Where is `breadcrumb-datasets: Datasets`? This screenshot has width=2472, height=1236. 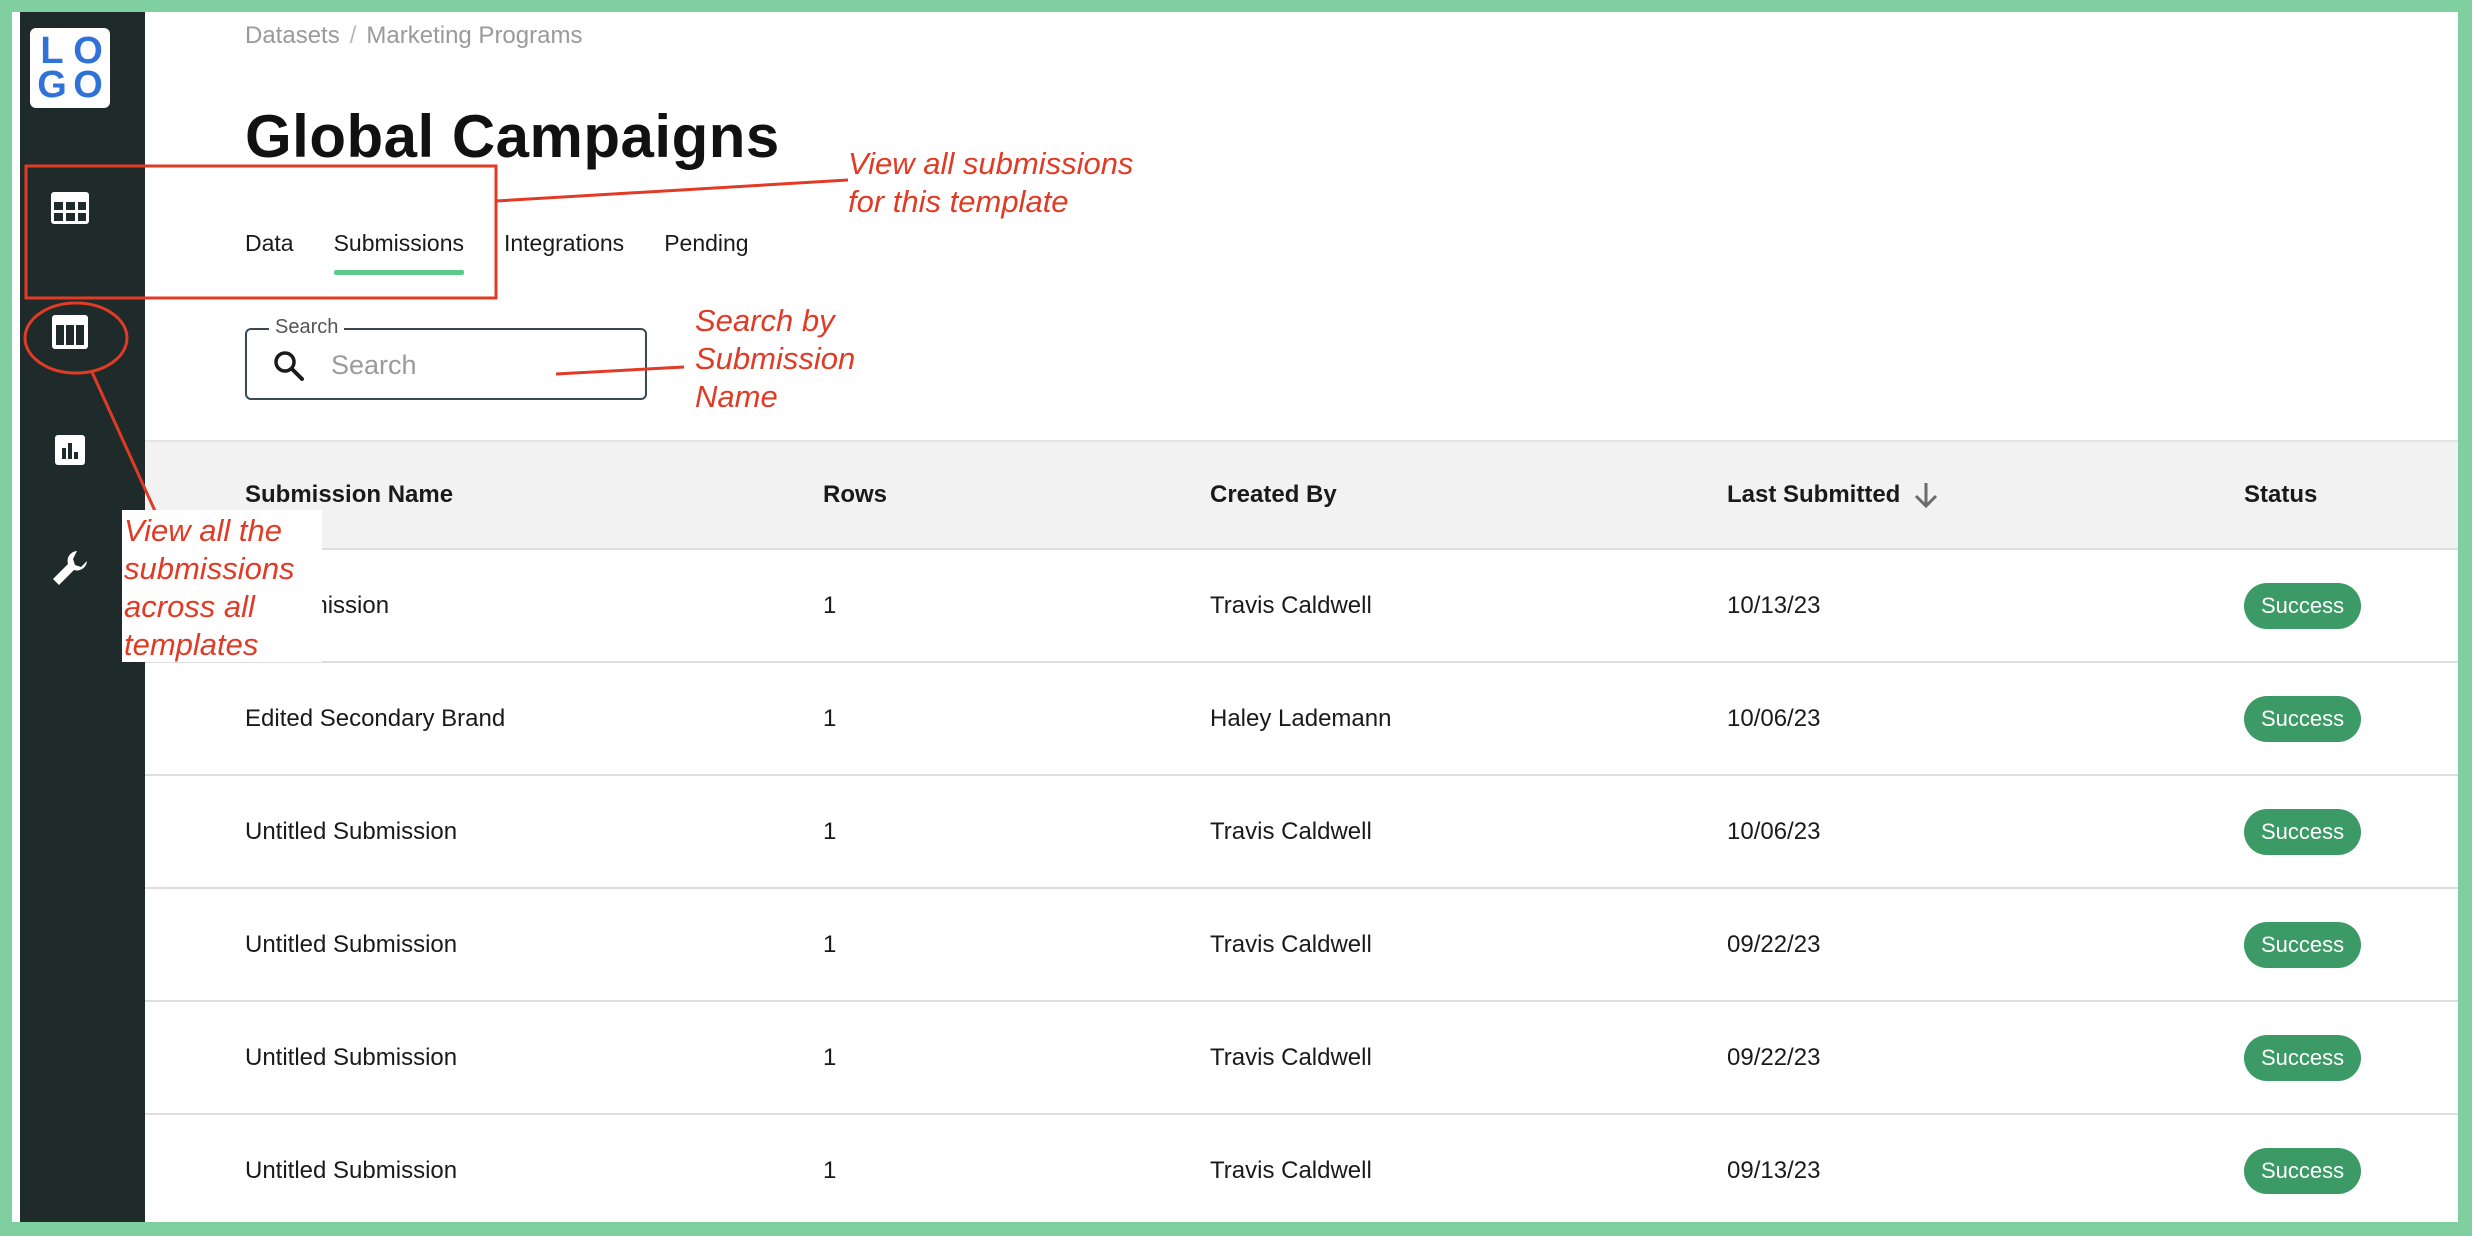
breadcrumb-datasets: Datasets is located at coordinates (292, 35).